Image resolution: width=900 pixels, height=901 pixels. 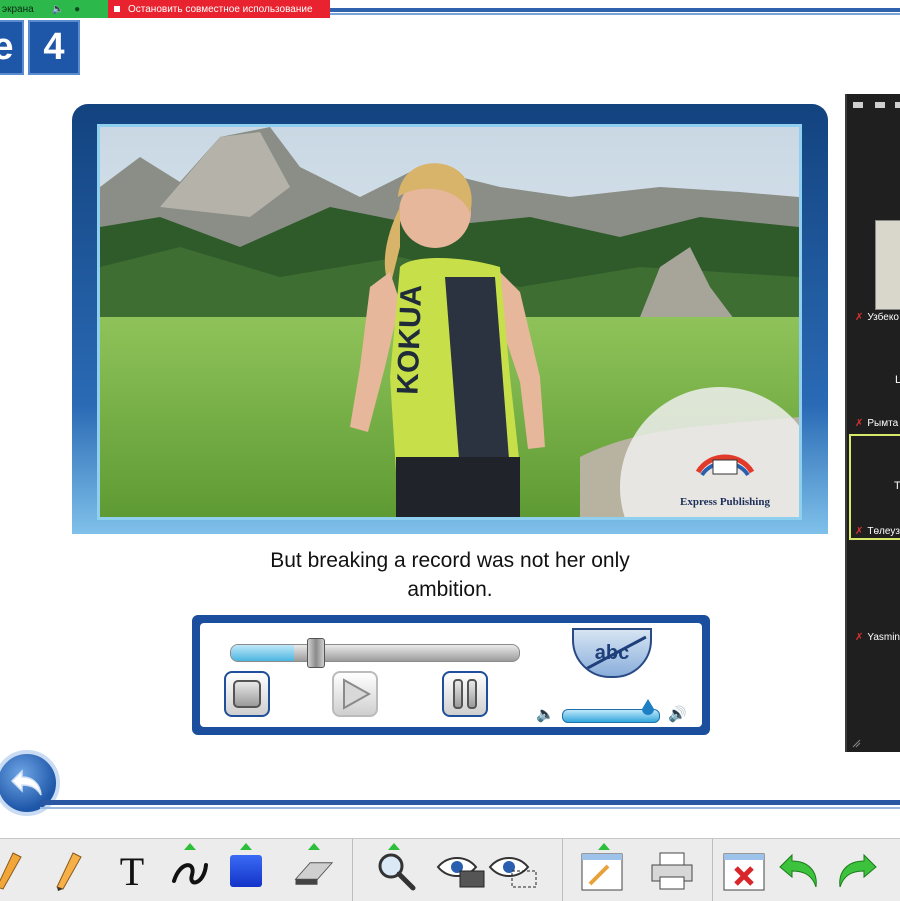 I want to click on seek-bar-progress, so click(x=263, y=653).